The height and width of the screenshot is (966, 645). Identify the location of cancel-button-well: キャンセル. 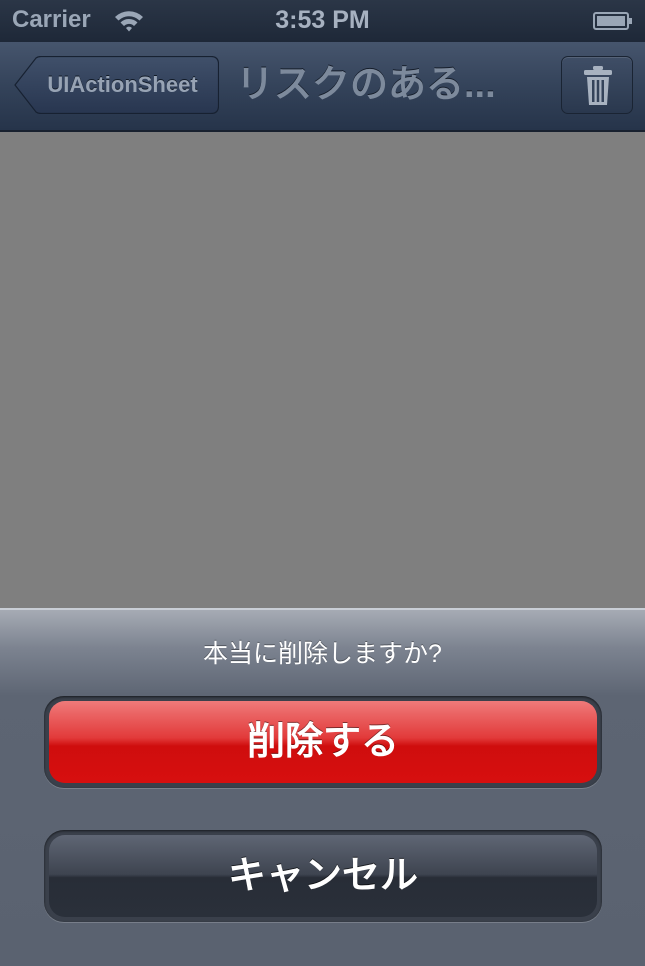
(323, 876).